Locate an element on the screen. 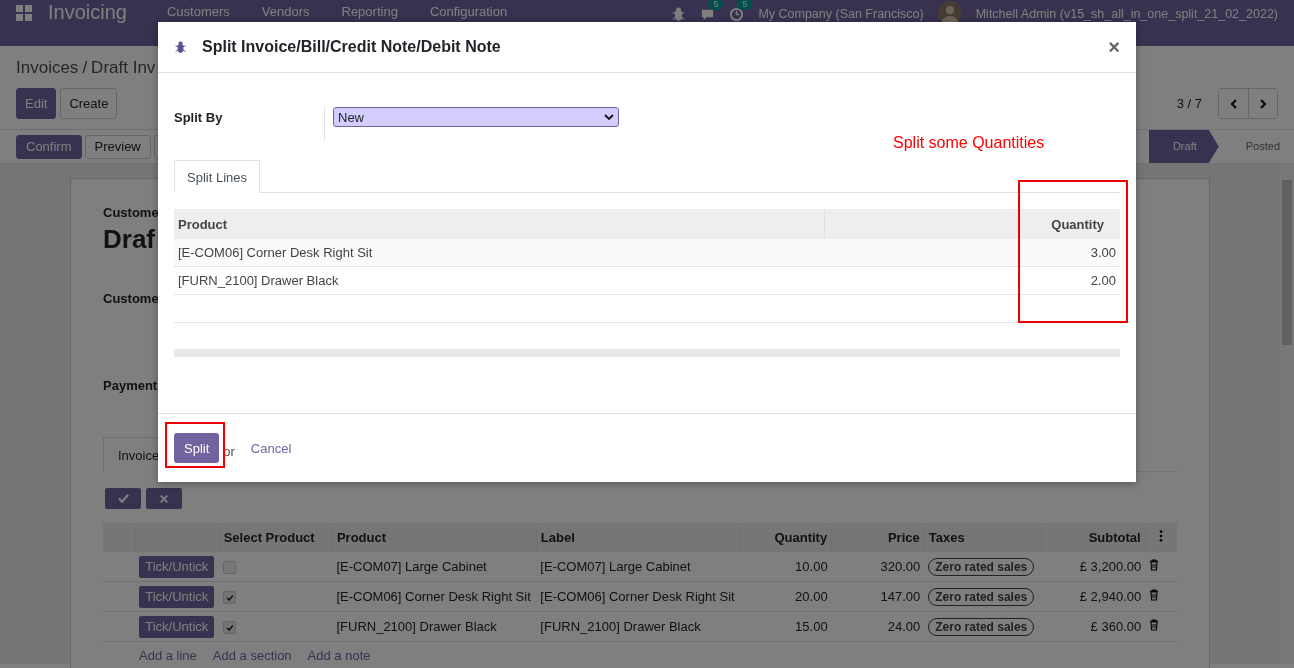 This screenshot has width=1294, height=668. breadcrumb-current: Draft Inv is located at coordinates (123, 68).